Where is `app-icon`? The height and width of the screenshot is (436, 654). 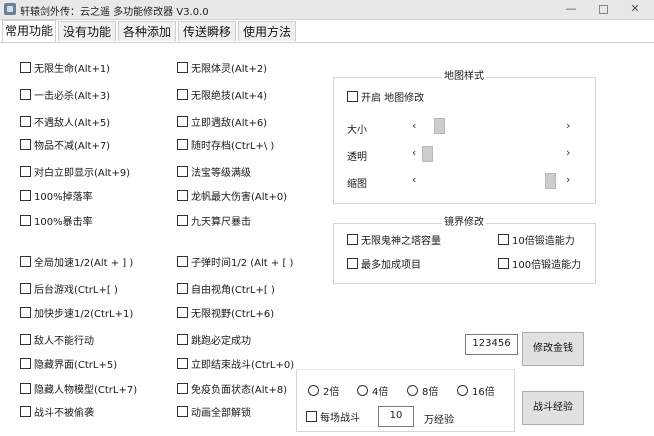 app-icon is located at coordinates (10, 9).